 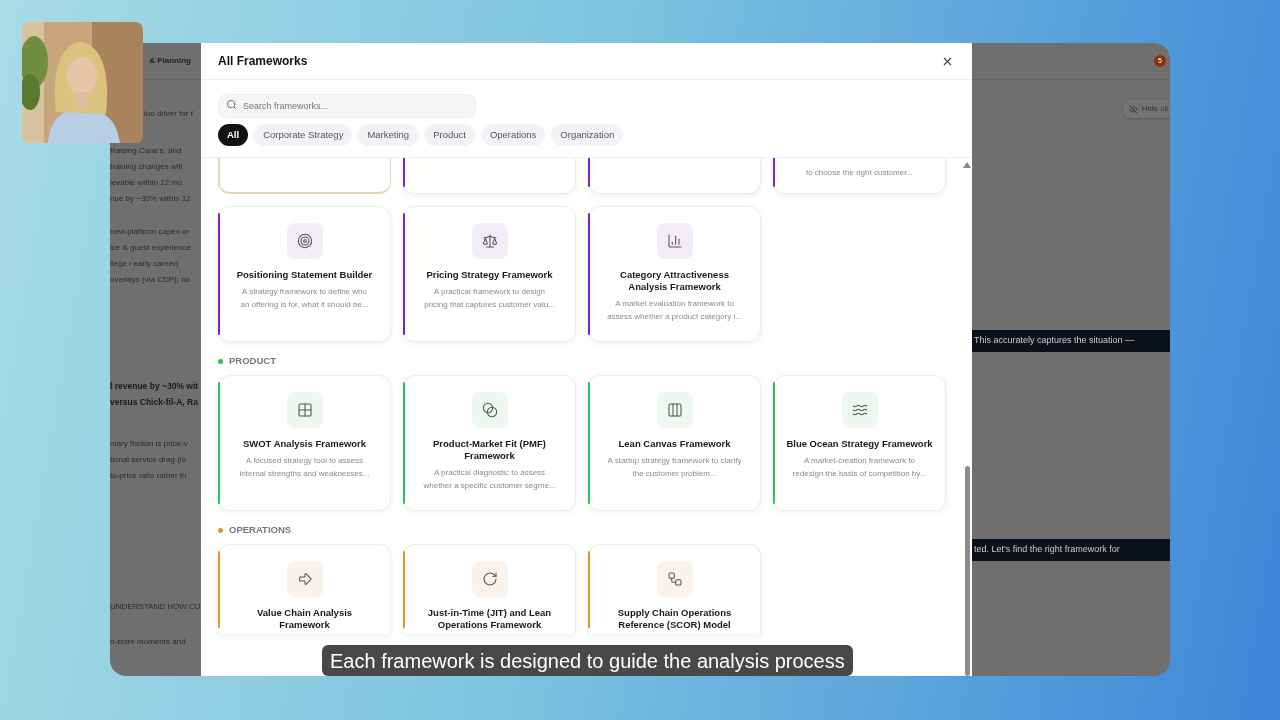 I want to click on columns-icon, so click(x=674, y=410).